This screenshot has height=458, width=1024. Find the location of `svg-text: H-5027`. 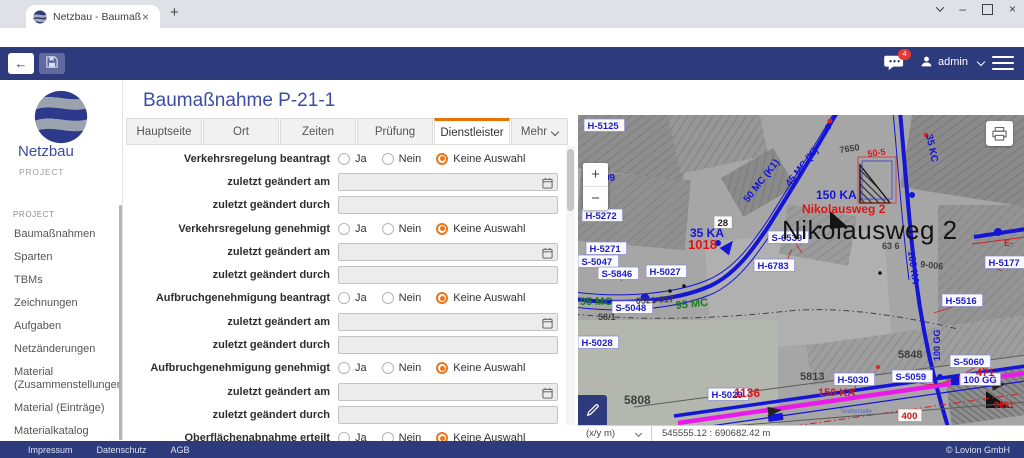

svg-text: H-5027 is located at coordinates (665, 272).